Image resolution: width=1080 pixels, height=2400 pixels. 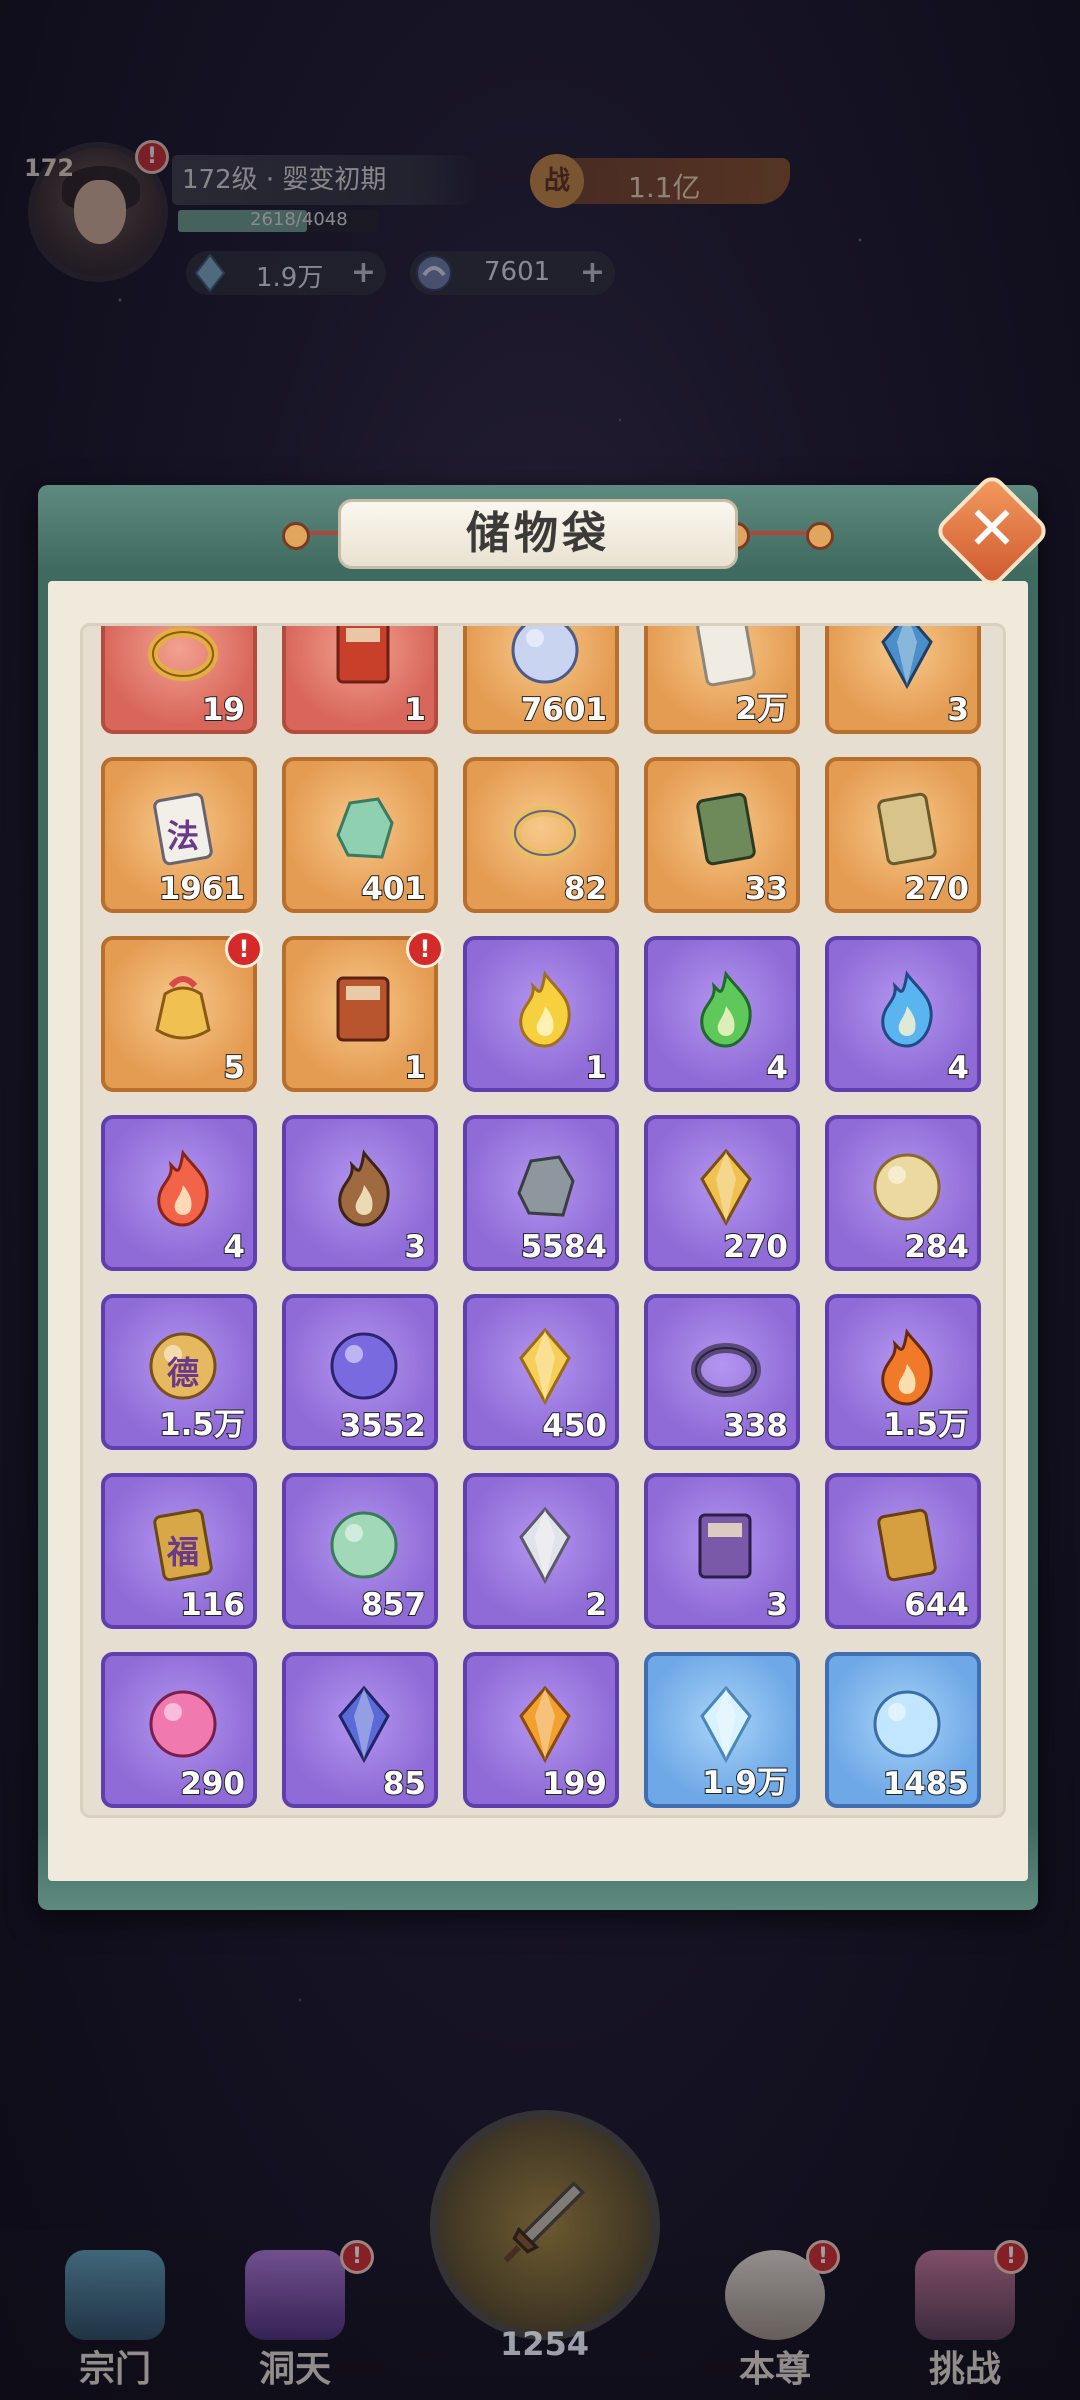 I want to click on power-value: 1.1亿, so click(x=664, y=187).